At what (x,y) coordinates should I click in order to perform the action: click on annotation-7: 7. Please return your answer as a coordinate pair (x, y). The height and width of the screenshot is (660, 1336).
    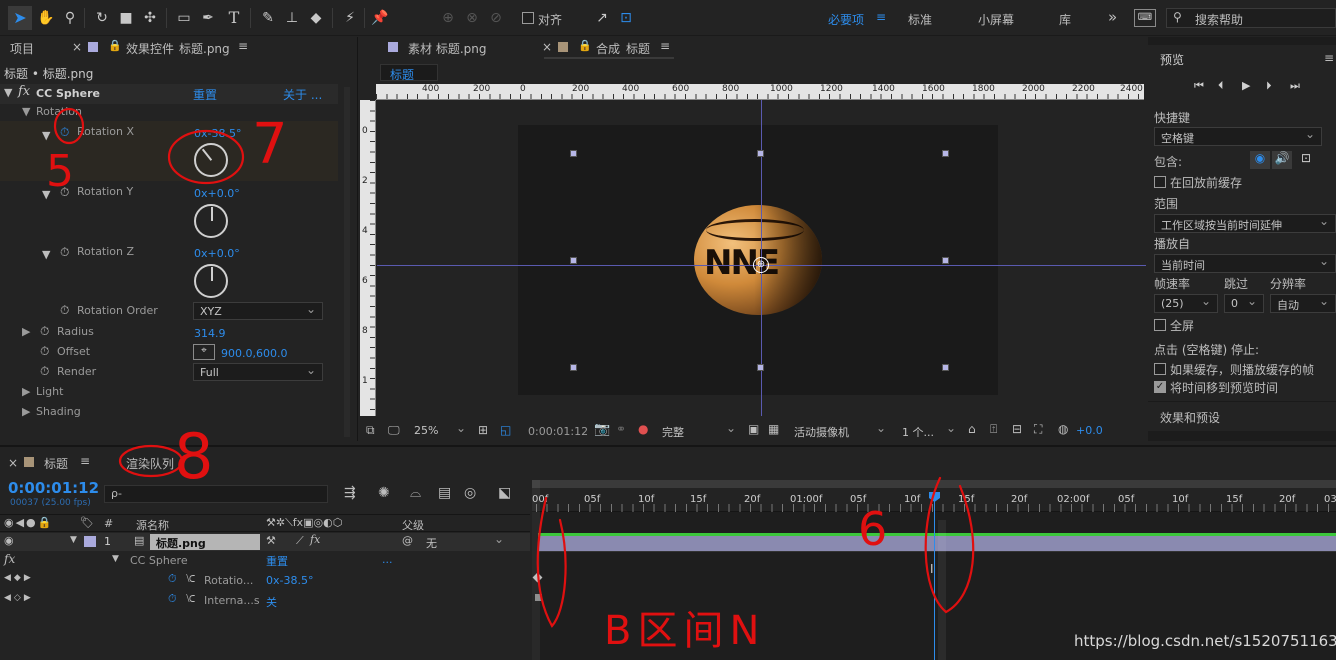
    Looking at the image, I should click on (270, 144).